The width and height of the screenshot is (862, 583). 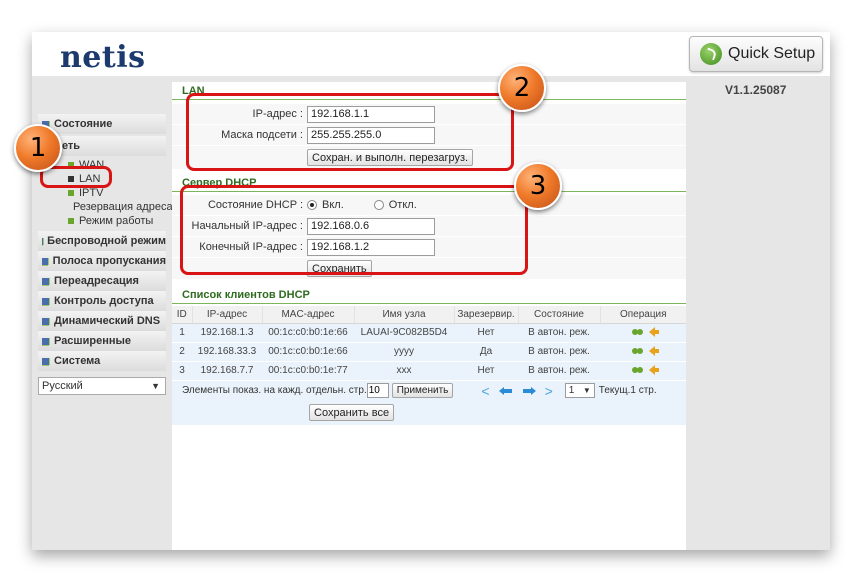 What do you see at coordinates (182, 315) in the screenshot?
I see `col-id: ID` at bounding box center [182, 315].